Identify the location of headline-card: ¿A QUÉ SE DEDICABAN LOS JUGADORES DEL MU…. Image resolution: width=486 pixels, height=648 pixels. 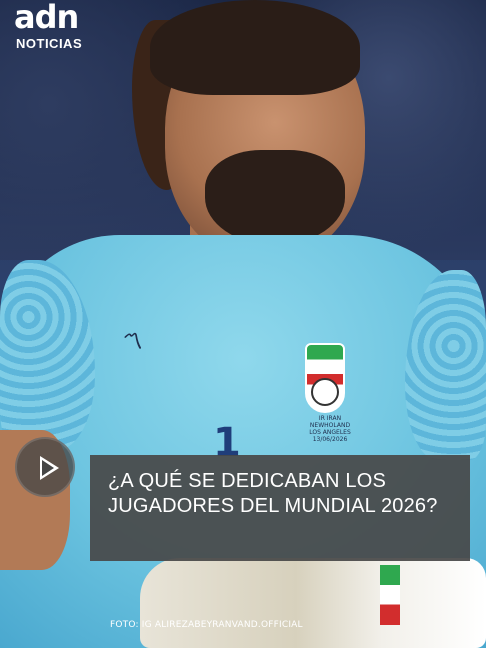
(280, 508).